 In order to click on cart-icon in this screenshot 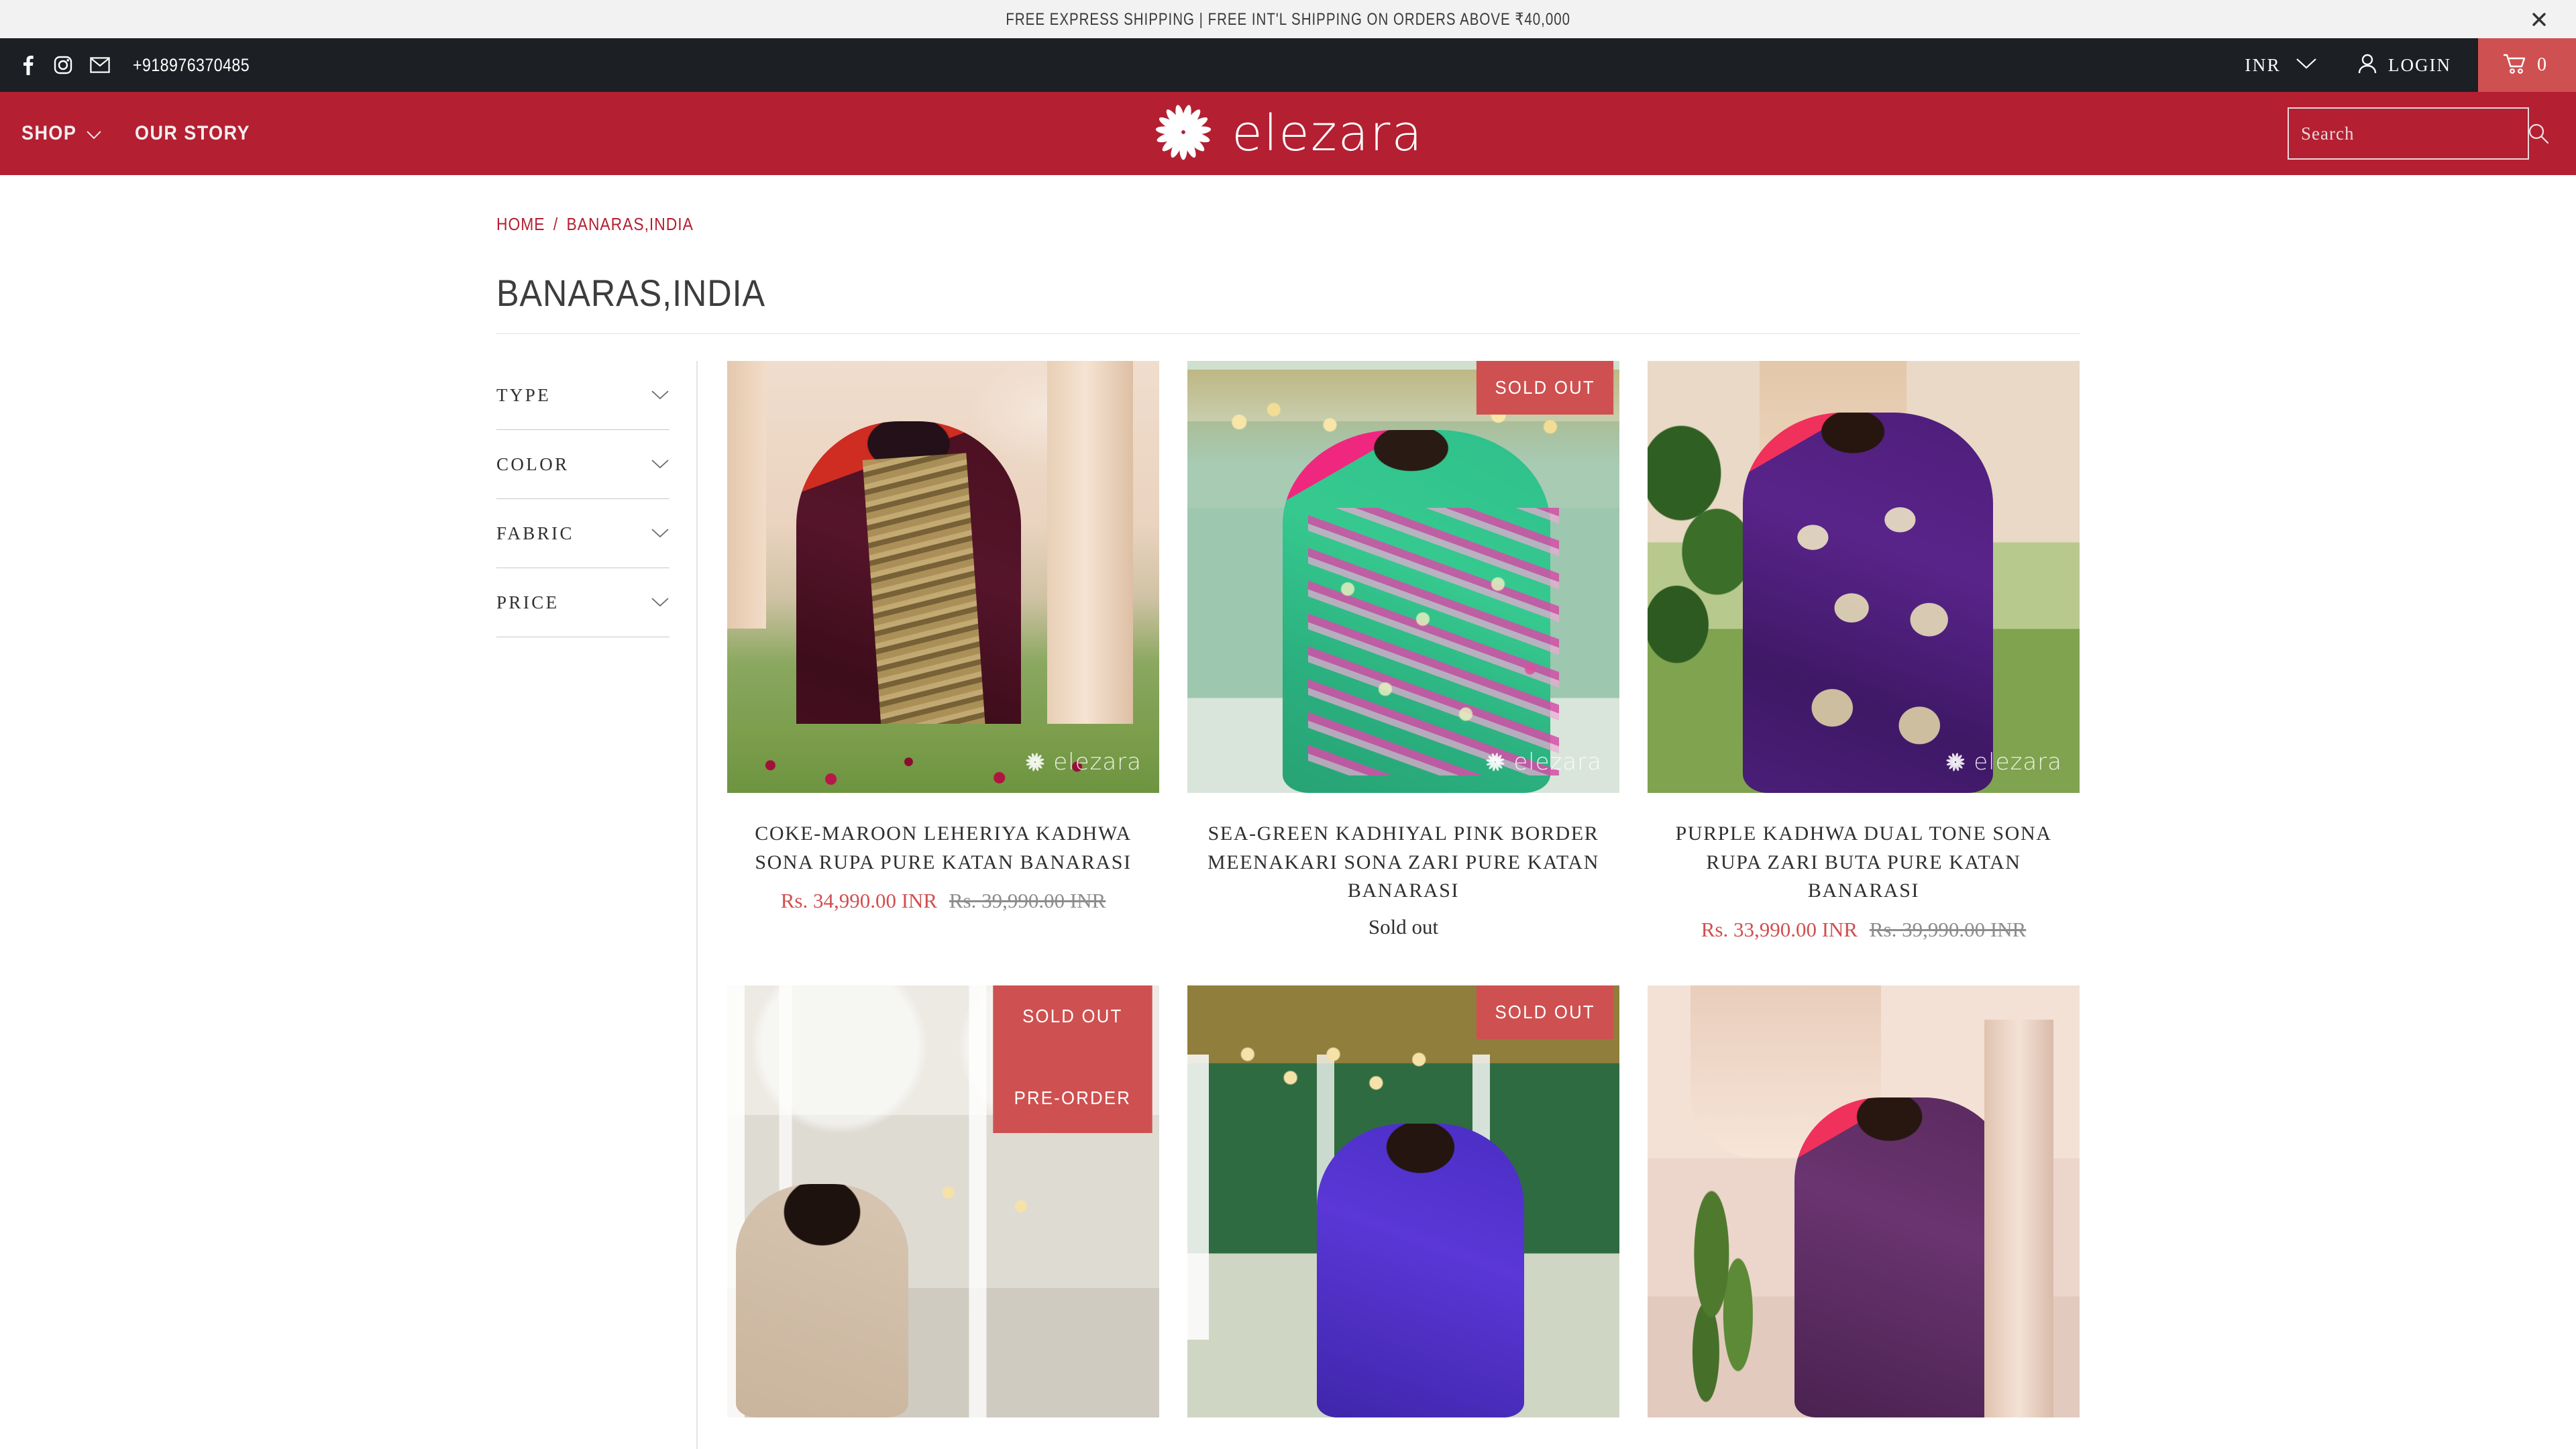, I will do `click(2514, 65)`.